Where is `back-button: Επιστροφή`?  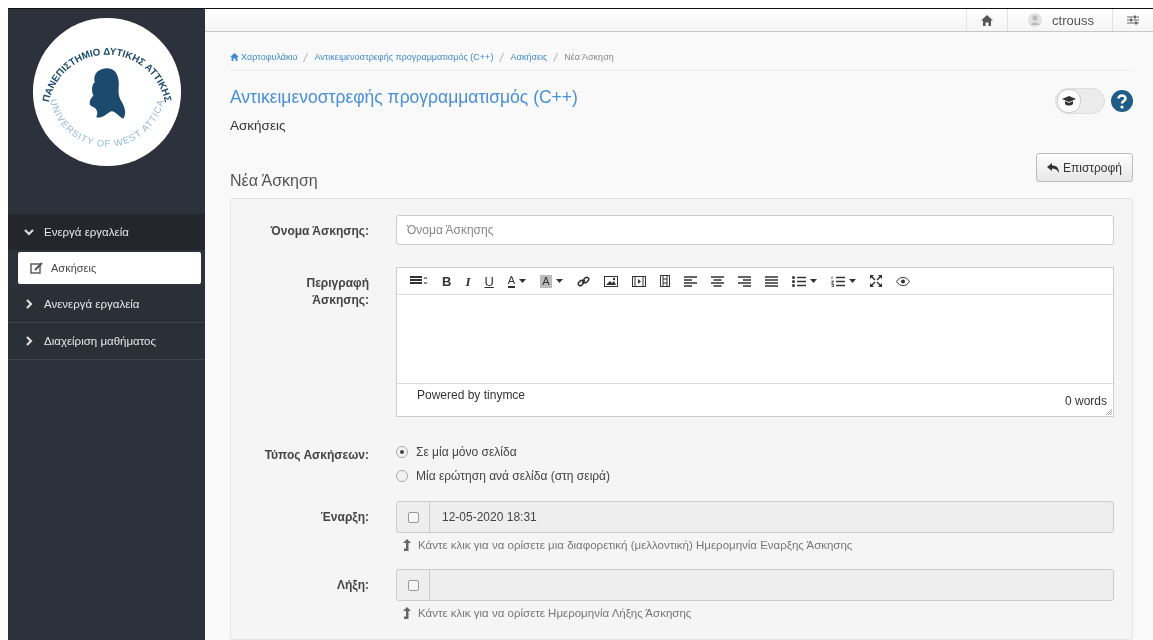
back-button: Επιστροφή is located at coordinates (1084, 167).